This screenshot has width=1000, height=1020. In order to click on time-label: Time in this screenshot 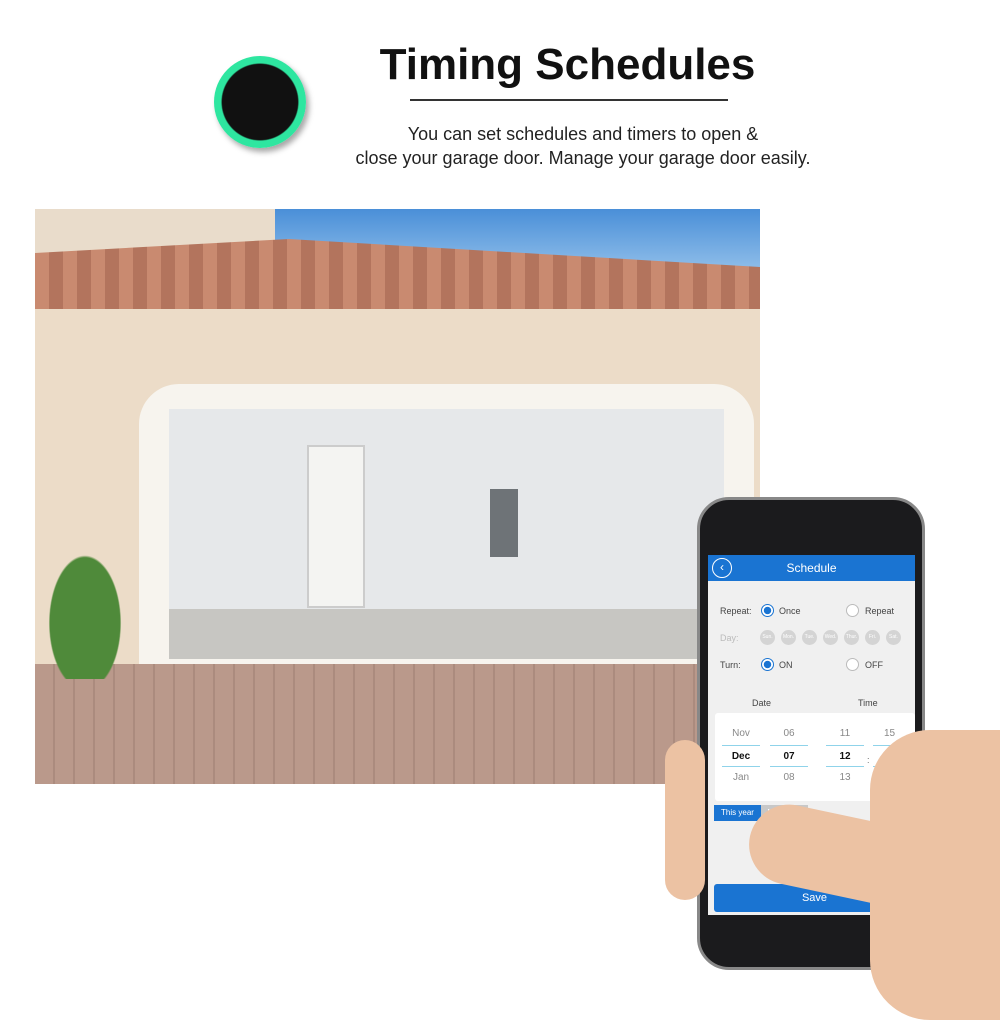, I will do `click(868, 703)`.